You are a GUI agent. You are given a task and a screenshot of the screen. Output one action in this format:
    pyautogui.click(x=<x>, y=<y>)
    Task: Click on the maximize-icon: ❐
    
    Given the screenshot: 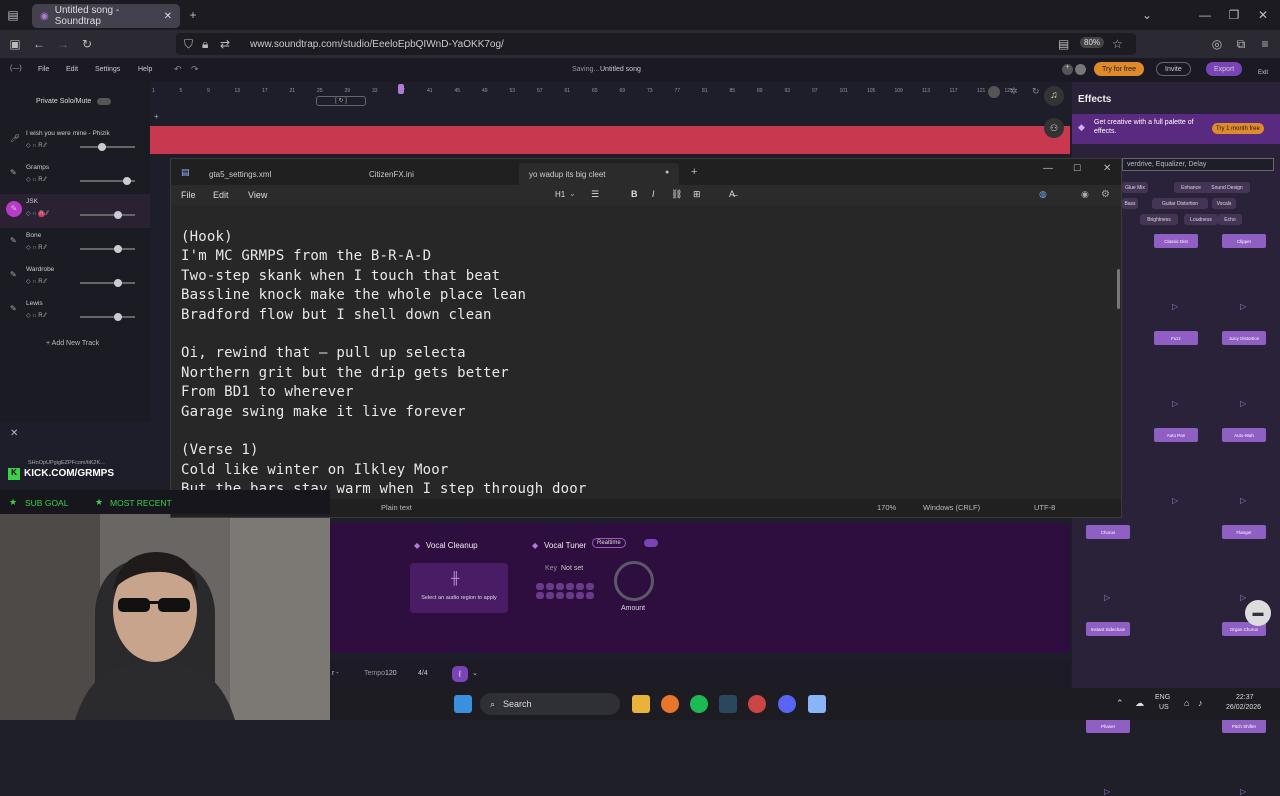 What is the action you would take?
    pyautogui.click(x=1234, y=15)
    